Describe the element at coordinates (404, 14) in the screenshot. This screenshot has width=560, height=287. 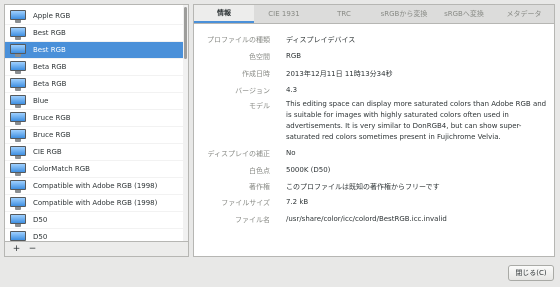
I see `tab-3: sRGBから変換` at that location.